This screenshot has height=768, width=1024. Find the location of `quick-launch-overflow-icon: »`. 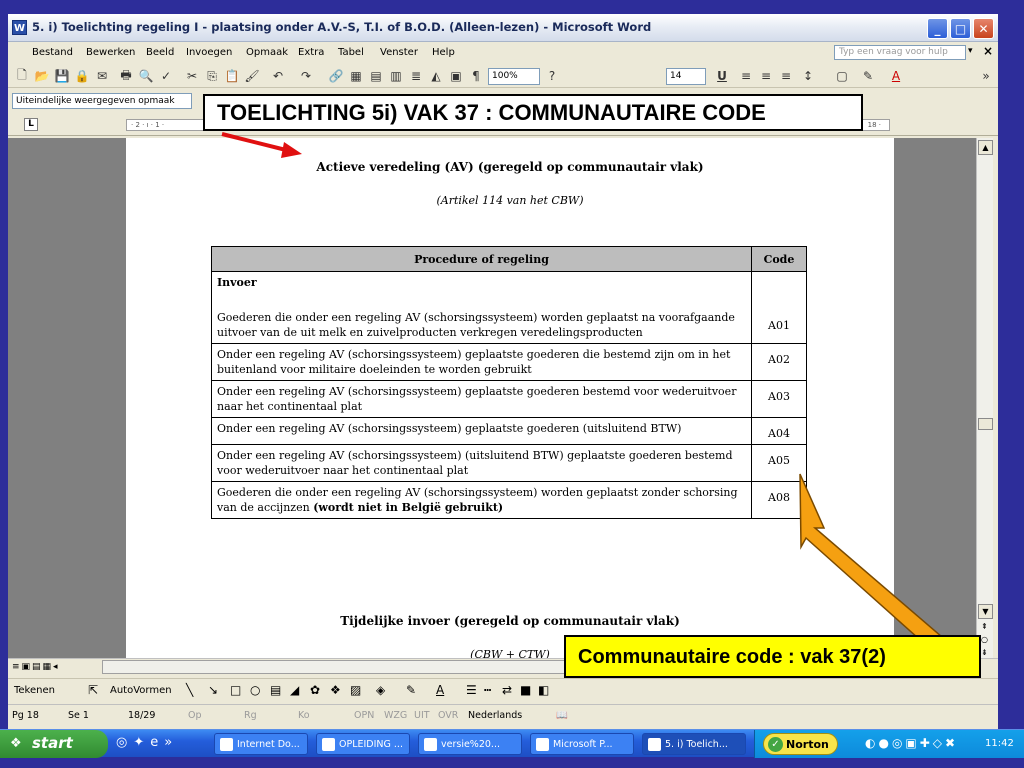

quick-launch-overflow-icon: » is located at coordinates (171, 742).